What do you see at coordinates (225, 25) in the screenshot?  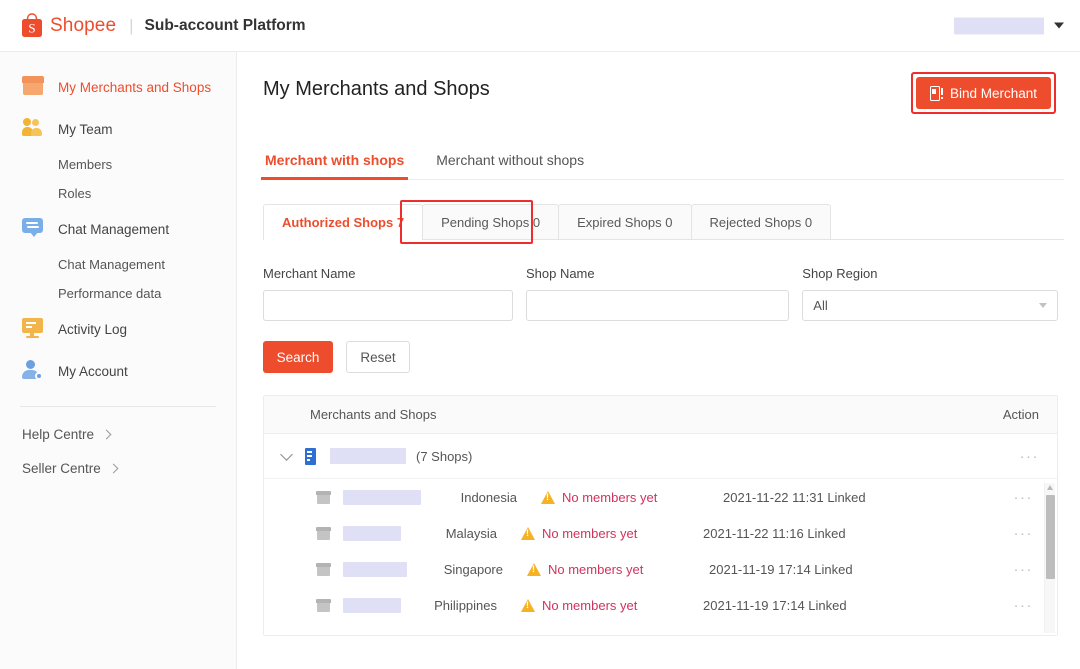 I see `platform-title: Sub-account Platform` at bounding box center [225, 25].